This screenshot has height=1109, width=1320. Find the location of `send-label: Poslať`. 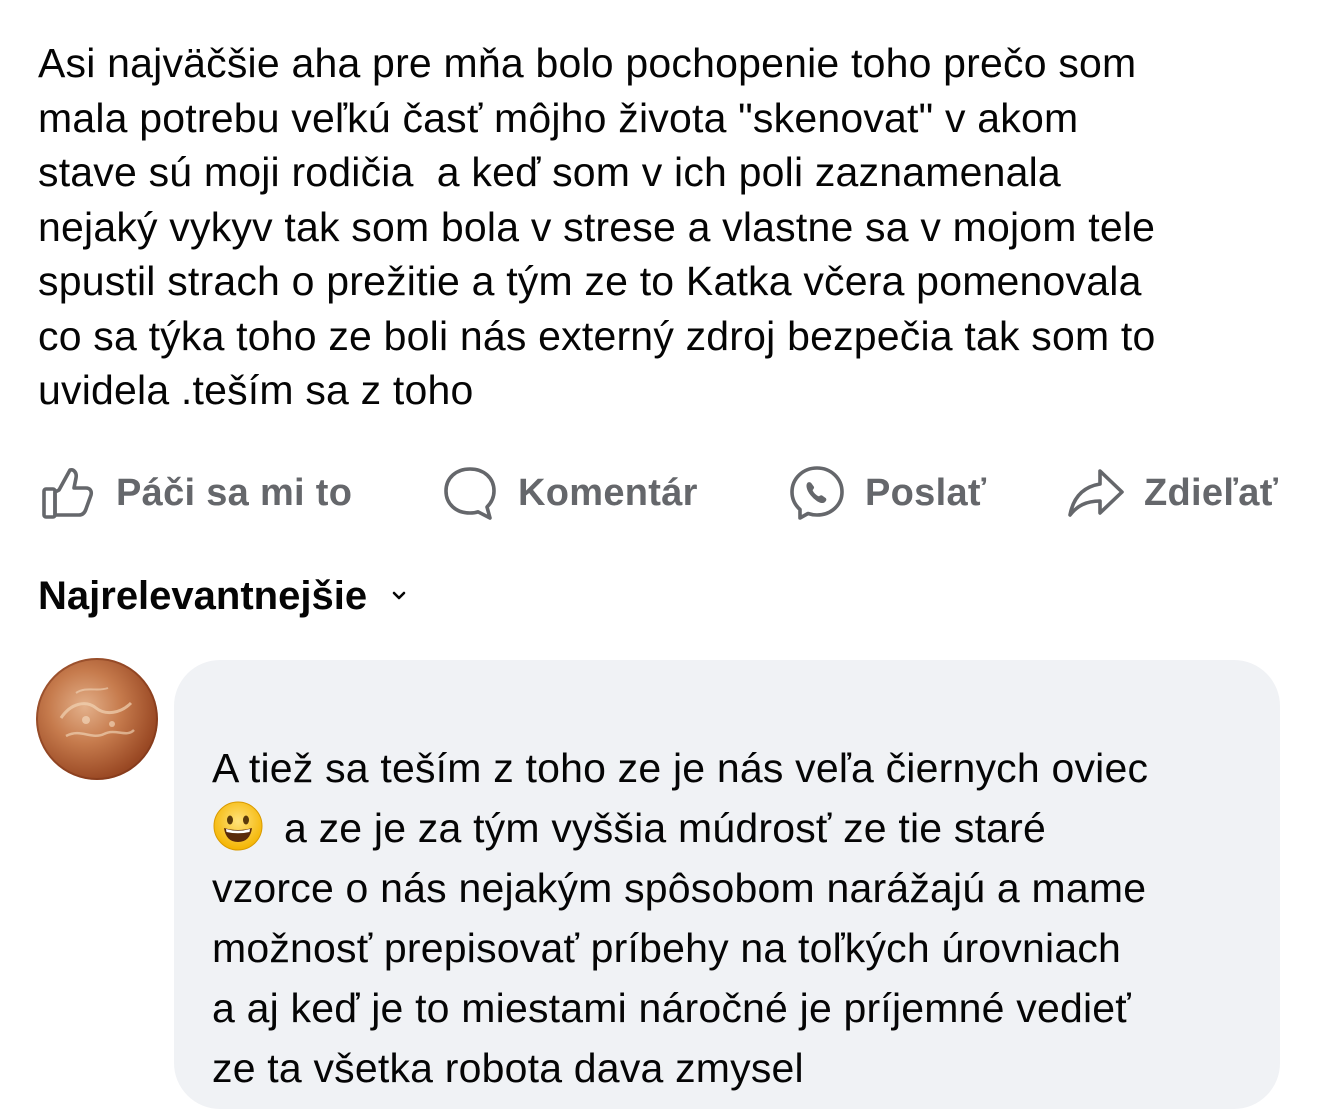

send-label: Poslať is located at coordinates (926, 492).